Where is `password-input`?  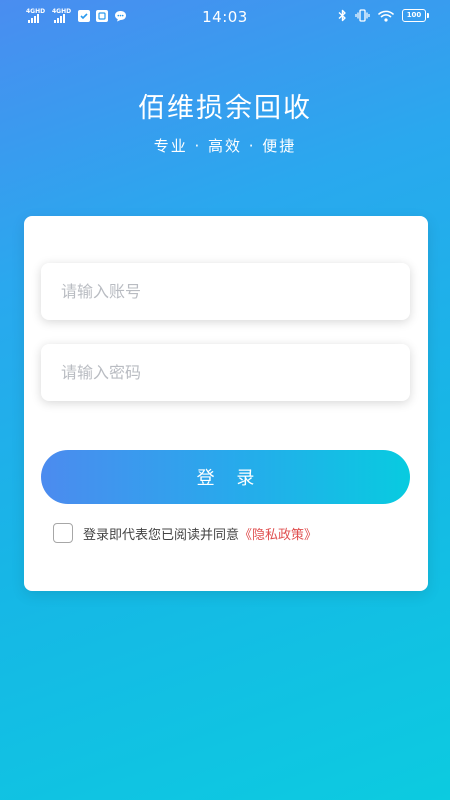 password-input is located at coordinates (225, 372).